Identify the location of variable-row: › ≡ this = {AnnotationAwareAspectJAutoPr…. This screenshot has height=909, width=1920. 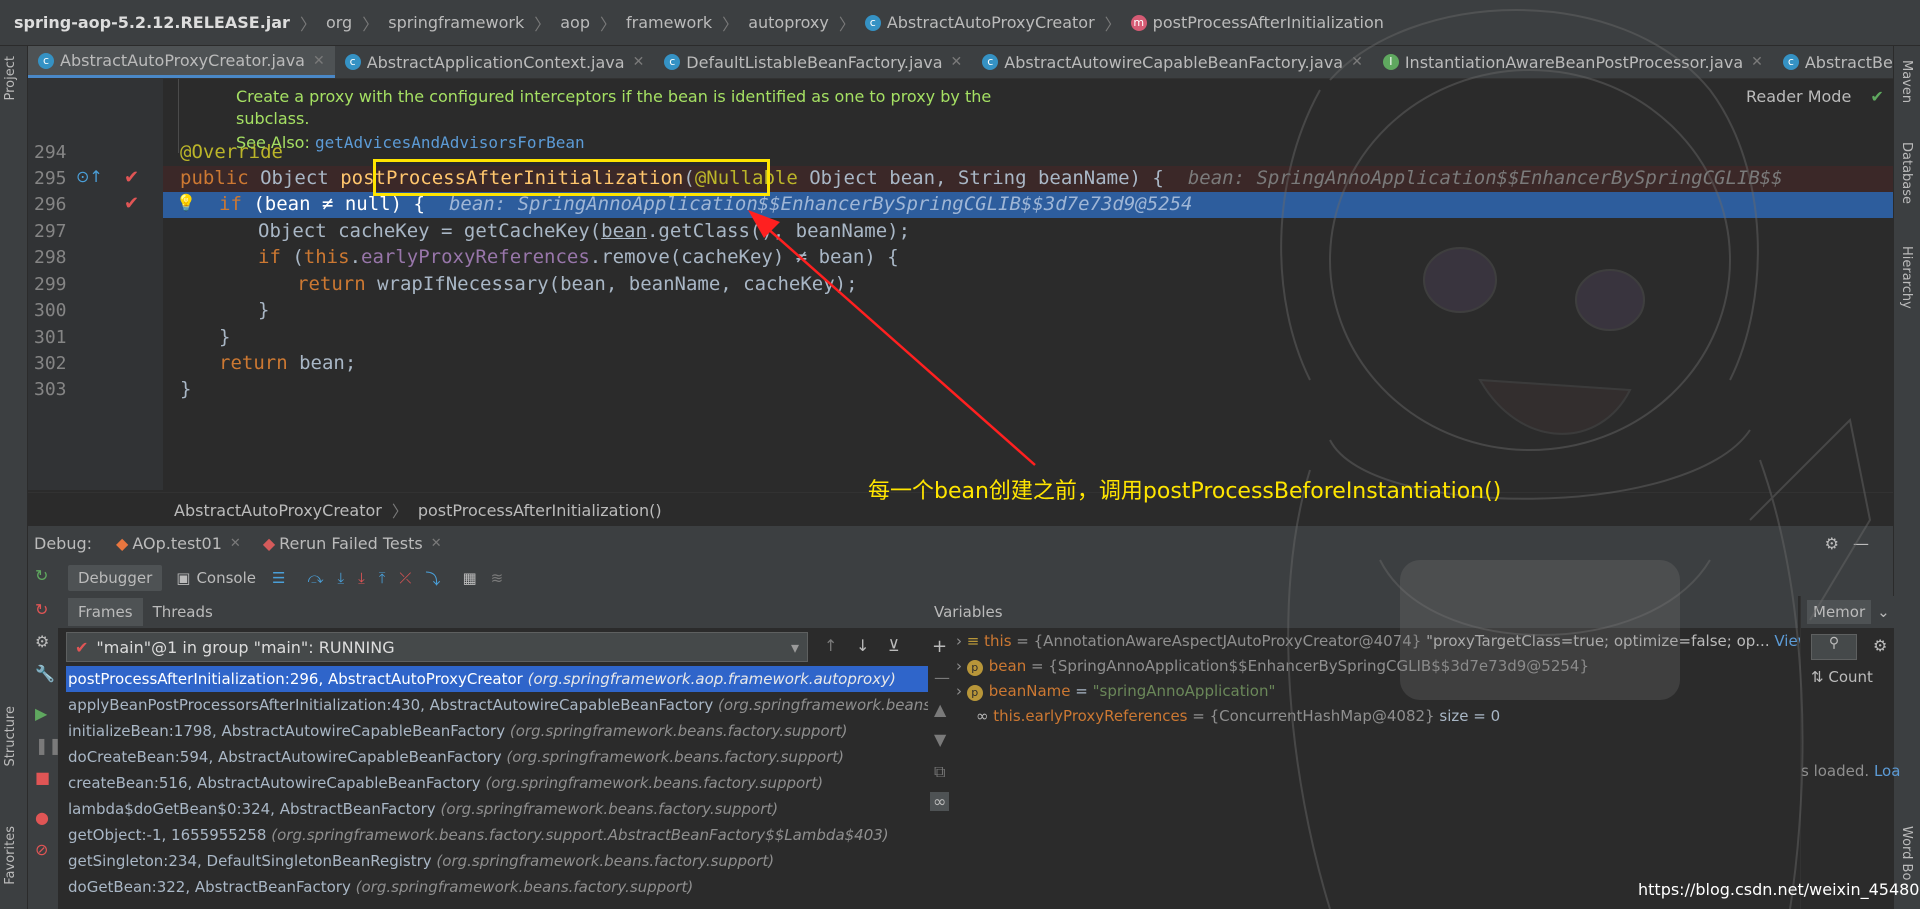
(1383, 641).